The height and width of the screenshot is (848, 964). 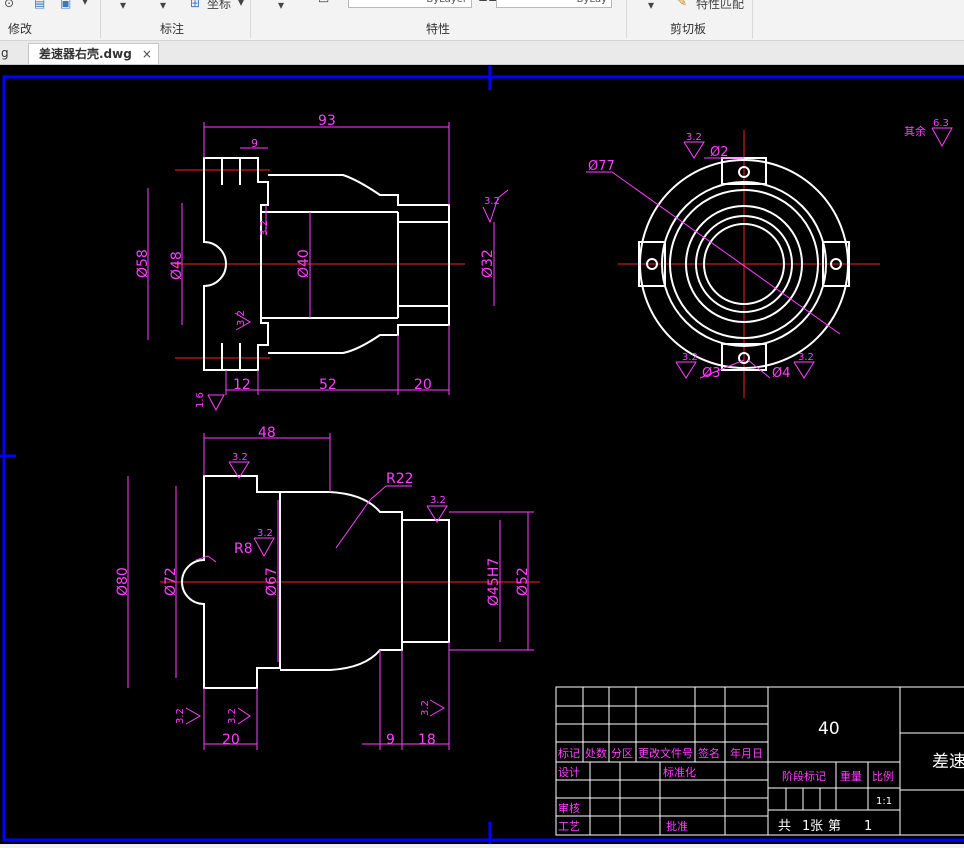 What do you see at coordinates (147, 54) in the screenshot?
I see `close-icon: ×` at bounding box center [147, 54].